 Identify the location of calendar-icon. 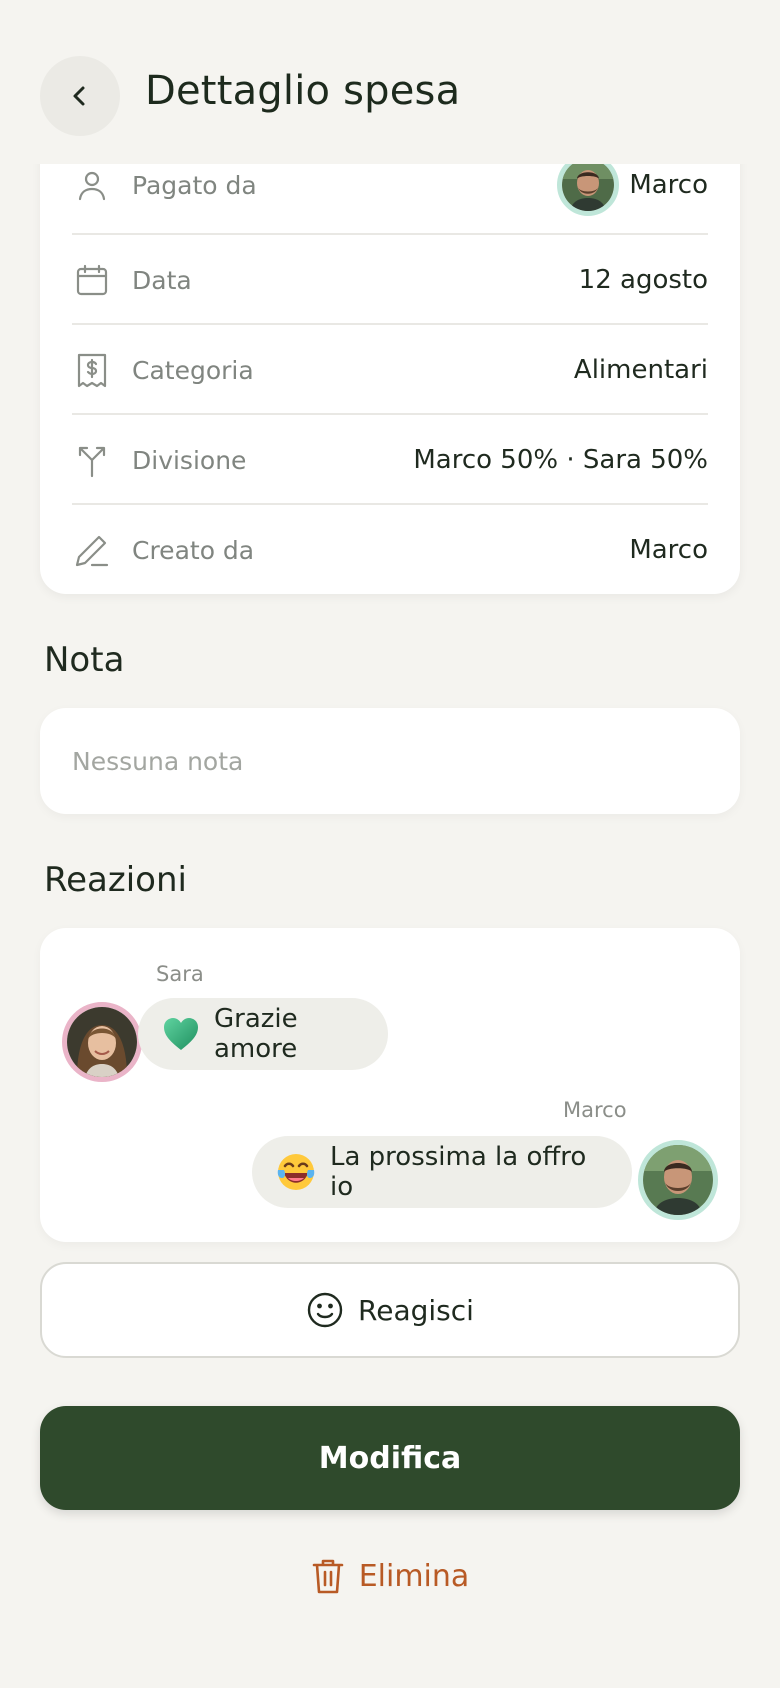
(92, 280).